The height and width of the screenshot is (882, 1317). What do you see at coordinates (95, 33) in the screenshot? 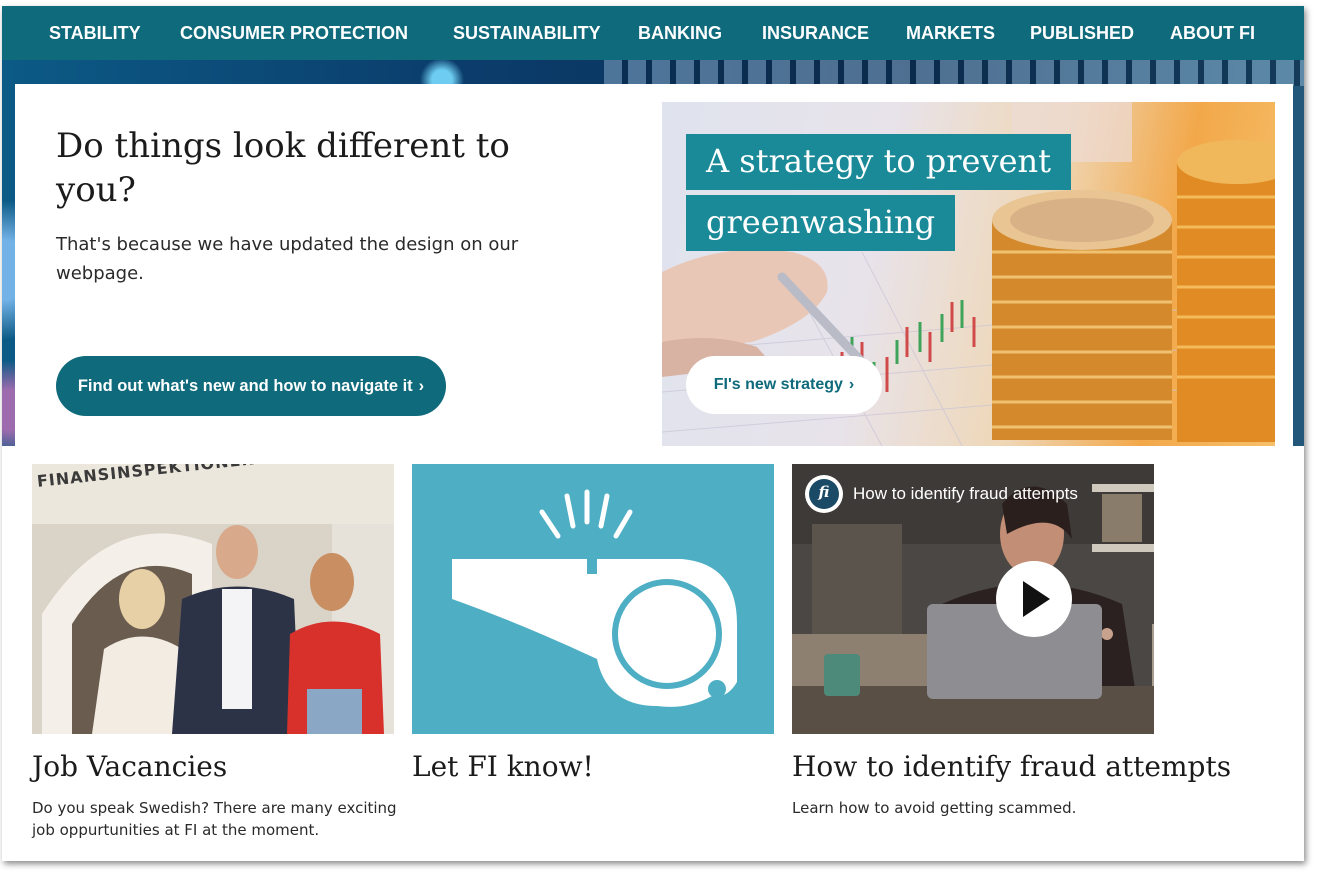
I see `nav-item-stability: STABILITY` at bounding box center [95, 33].